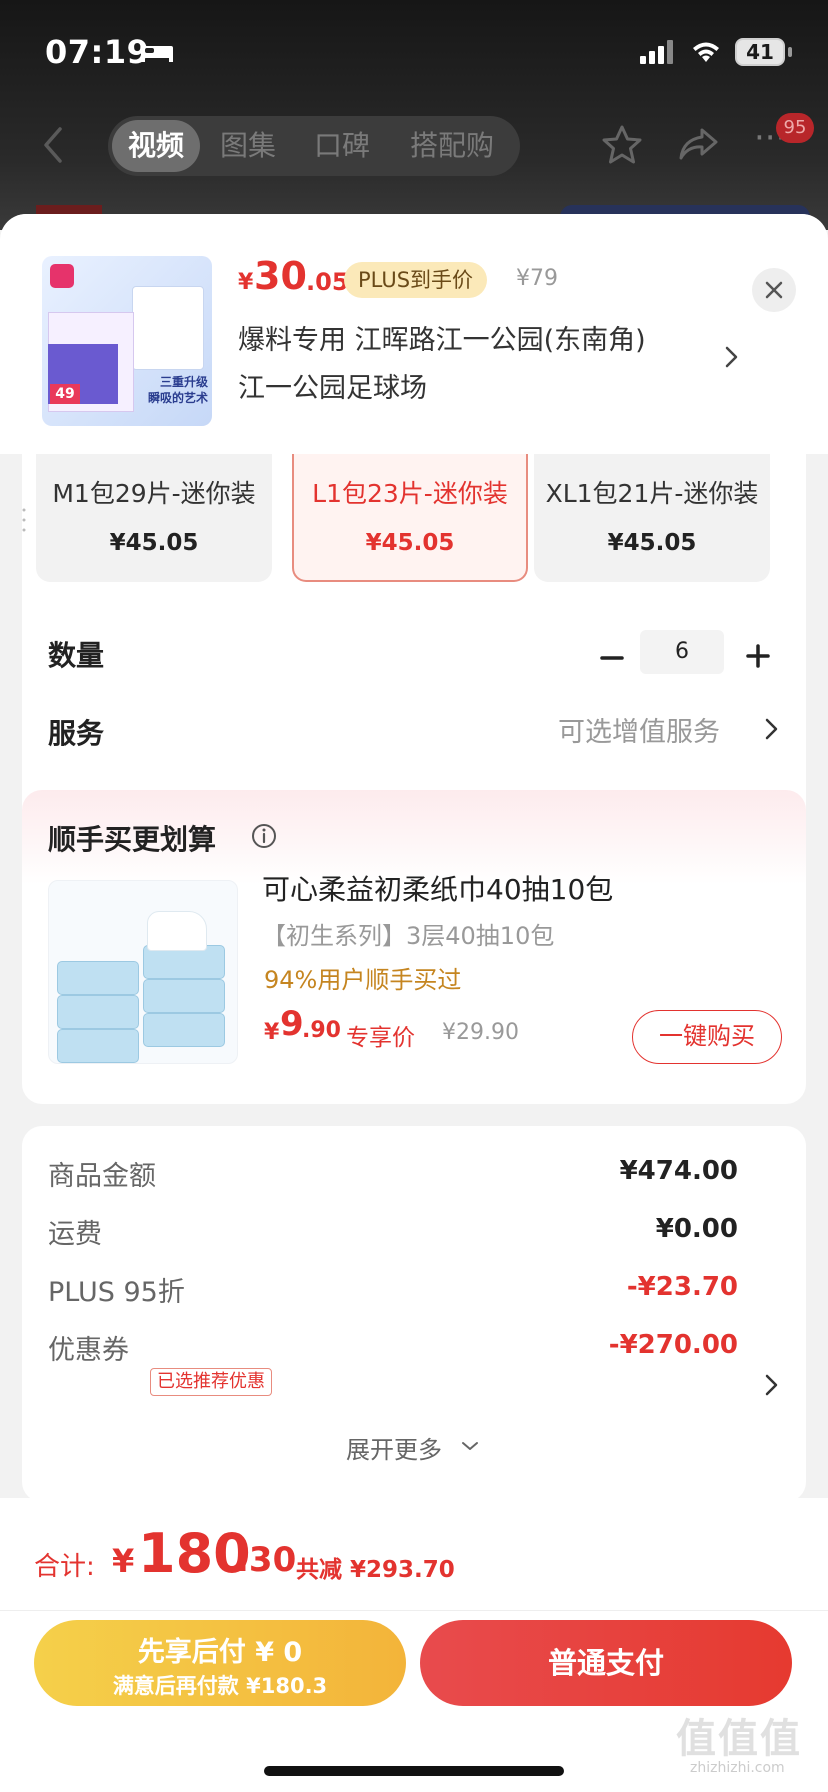 Image resolution: width=828 pixels, height=1792 pixels. I want to click on plus-price-badge: PLUS到手价, so click(416, 280).